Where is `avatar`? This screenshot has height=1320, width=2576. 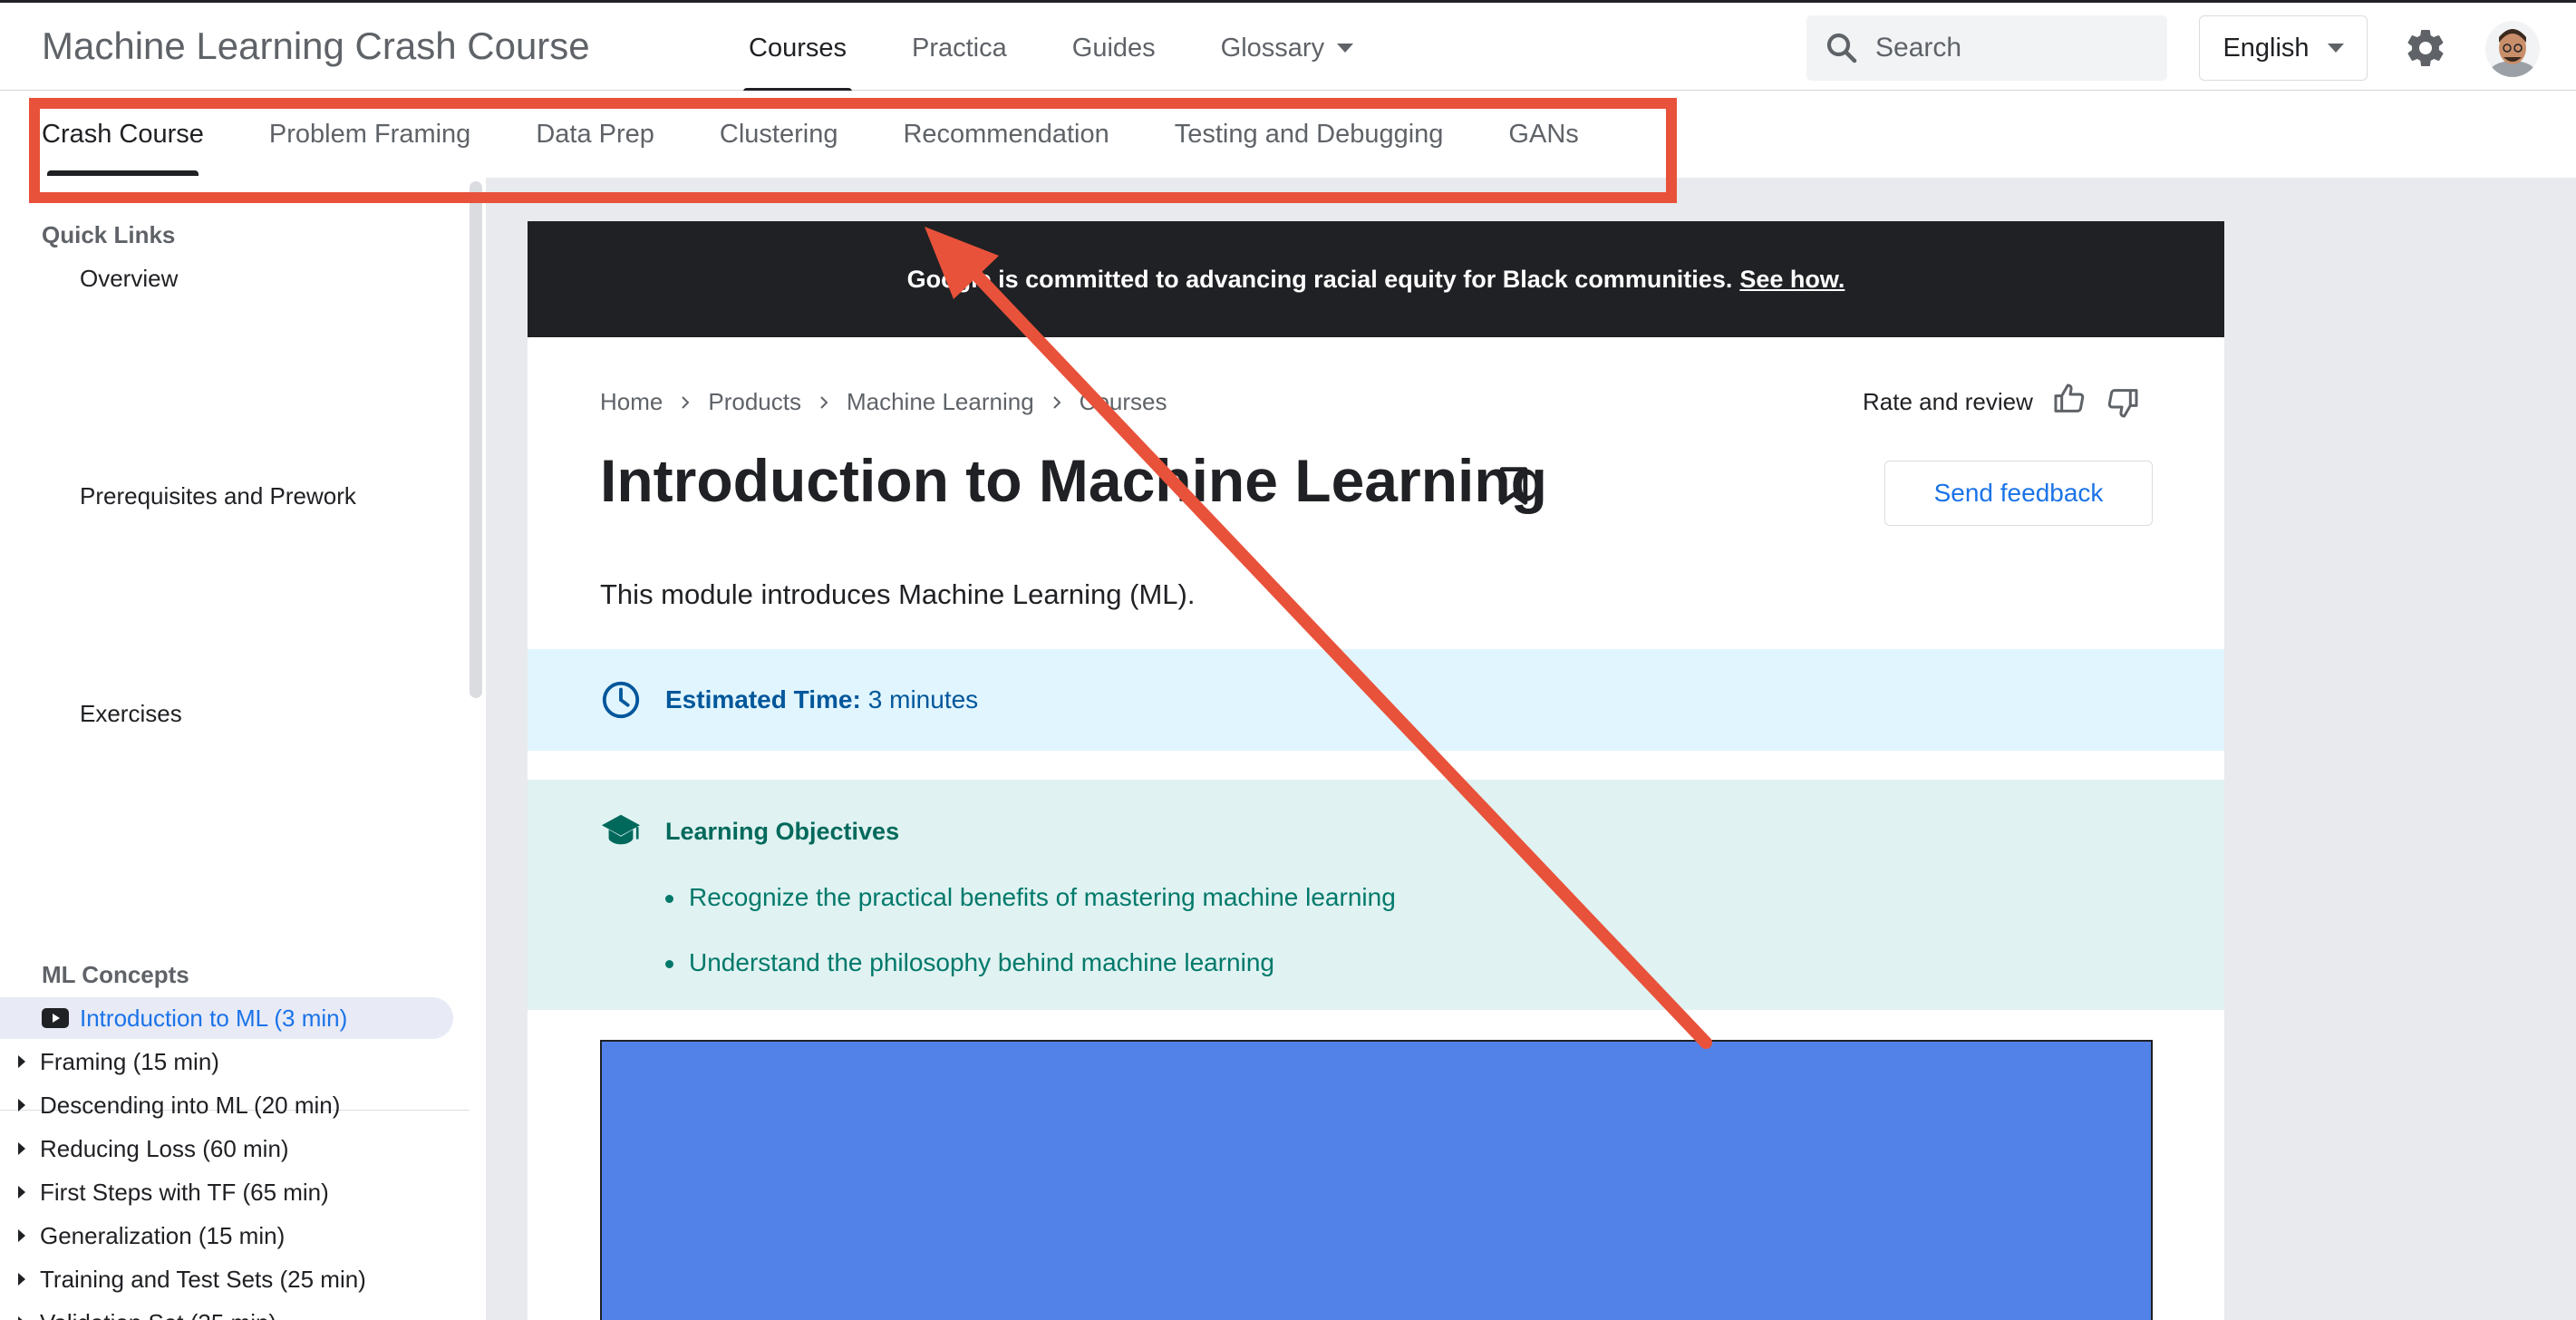
avatar is located at coordinates (2512, 49).